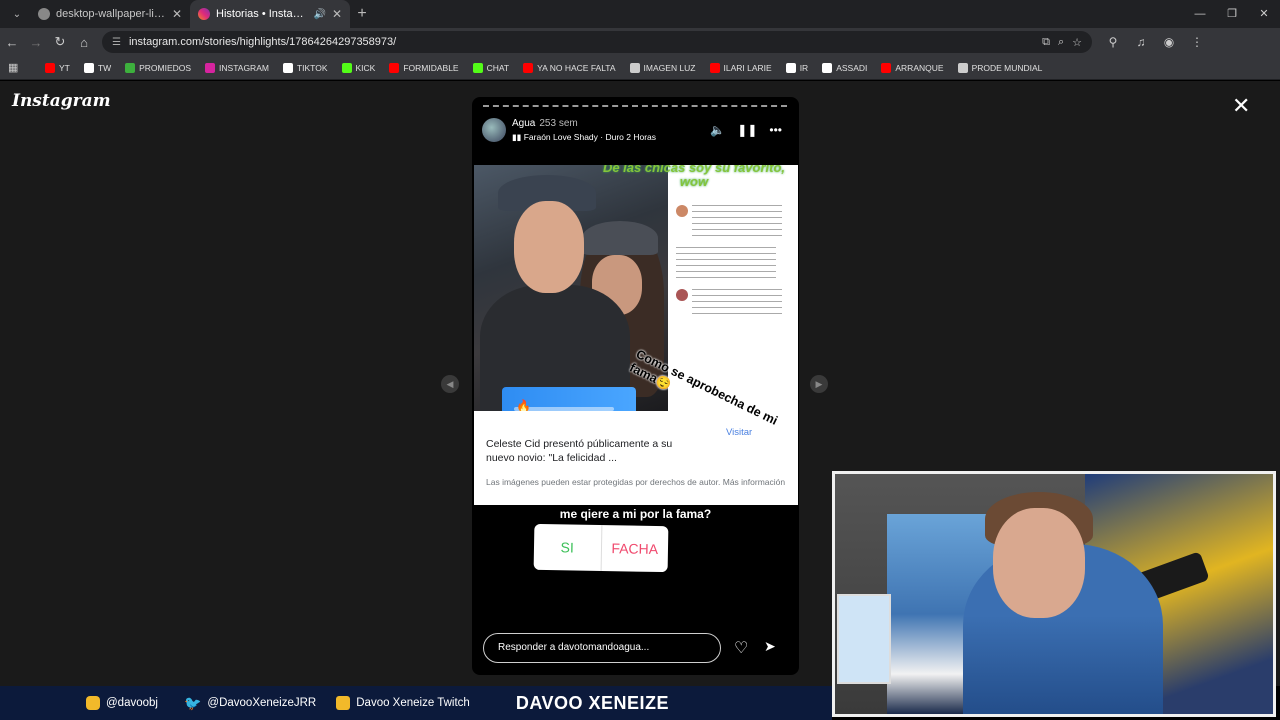 This screenshot has width=1280, height=720. What do you see at coordinates (635, 106) in the screenshot?
I see `story-progress-bar` at bounding box center [635, 106].